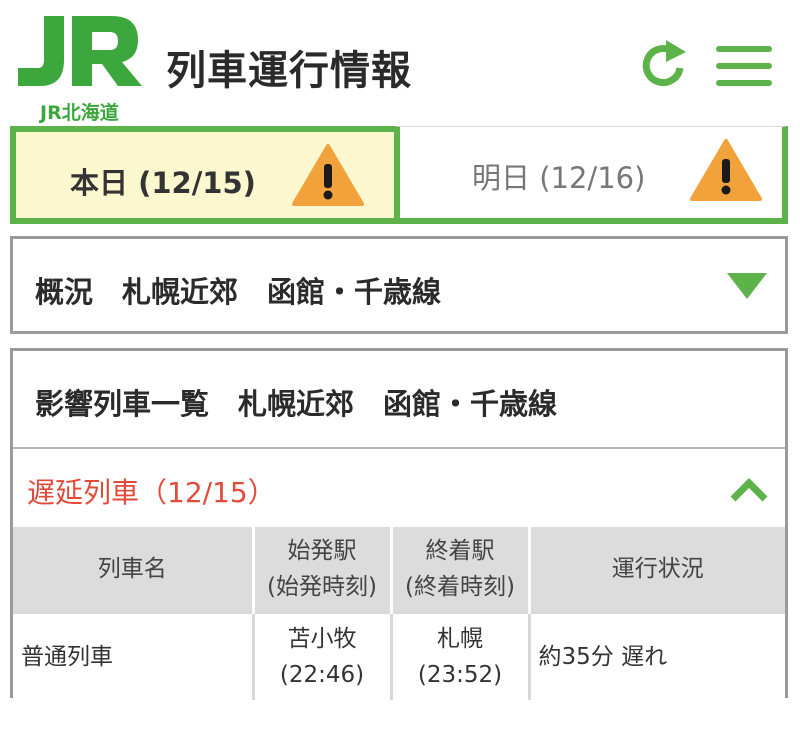 The width and height of the screenshot is (800, 740). Describe the element at coordinates (747, 286) in the screenshot. I see `triangle-down-icon` at that location.